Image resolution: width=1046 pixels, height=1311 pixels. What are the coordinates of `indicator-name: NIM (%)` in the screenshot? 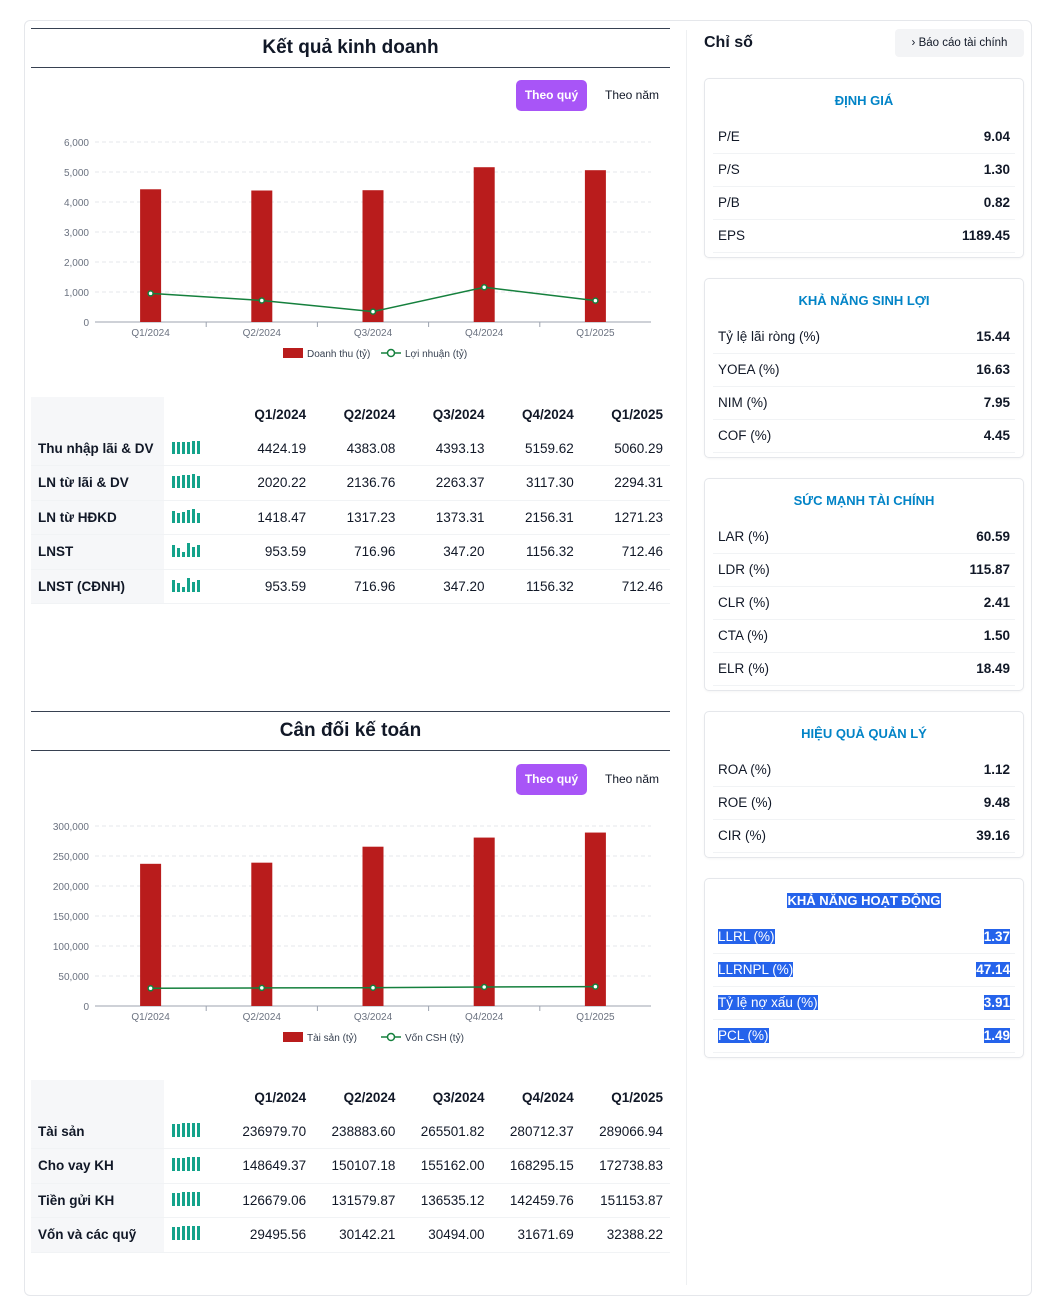 It's located at (743, 402).